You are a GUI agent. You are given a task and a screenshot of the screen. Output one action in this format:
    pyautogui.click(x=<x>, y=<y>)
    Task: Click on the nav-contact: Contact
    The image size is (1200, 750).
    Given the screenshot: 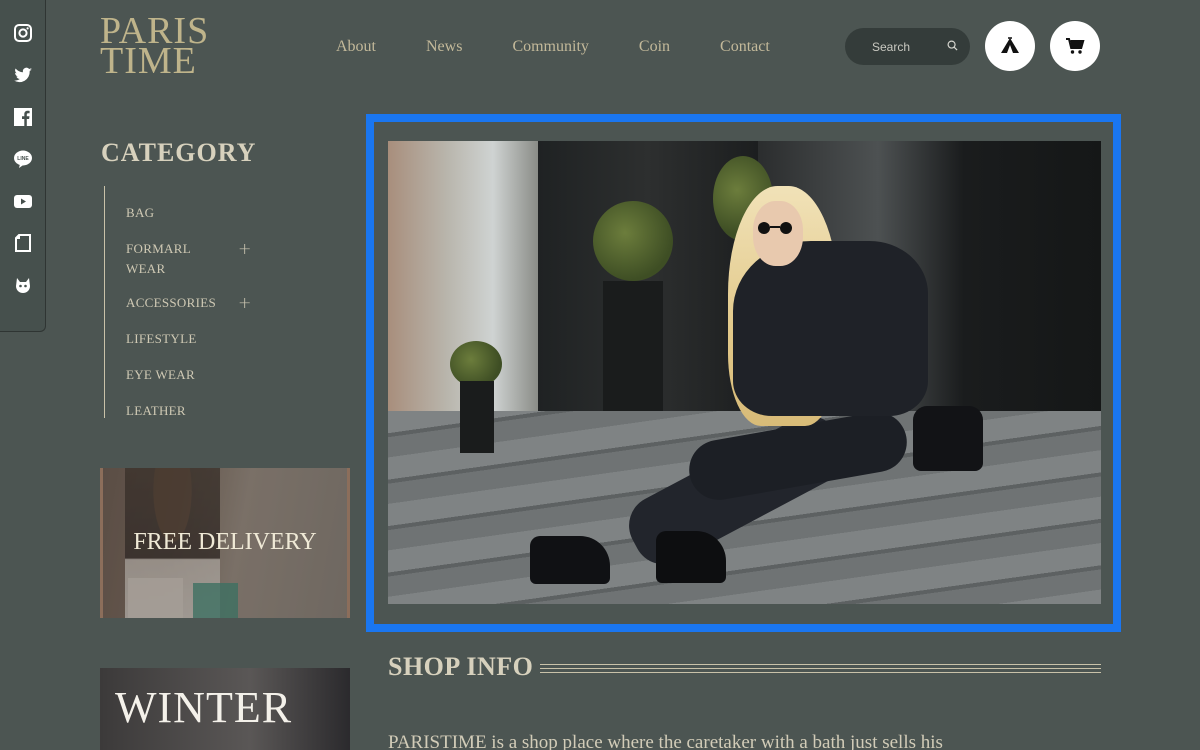 What is the action you would take?
    pyautogui.click(x=745, y=47)
    